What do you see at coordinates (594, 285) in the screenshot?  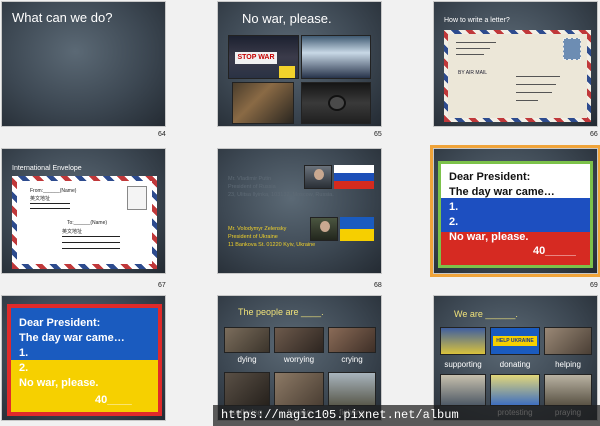 I see `slide-number: 69` at bounding box center [594, 285].